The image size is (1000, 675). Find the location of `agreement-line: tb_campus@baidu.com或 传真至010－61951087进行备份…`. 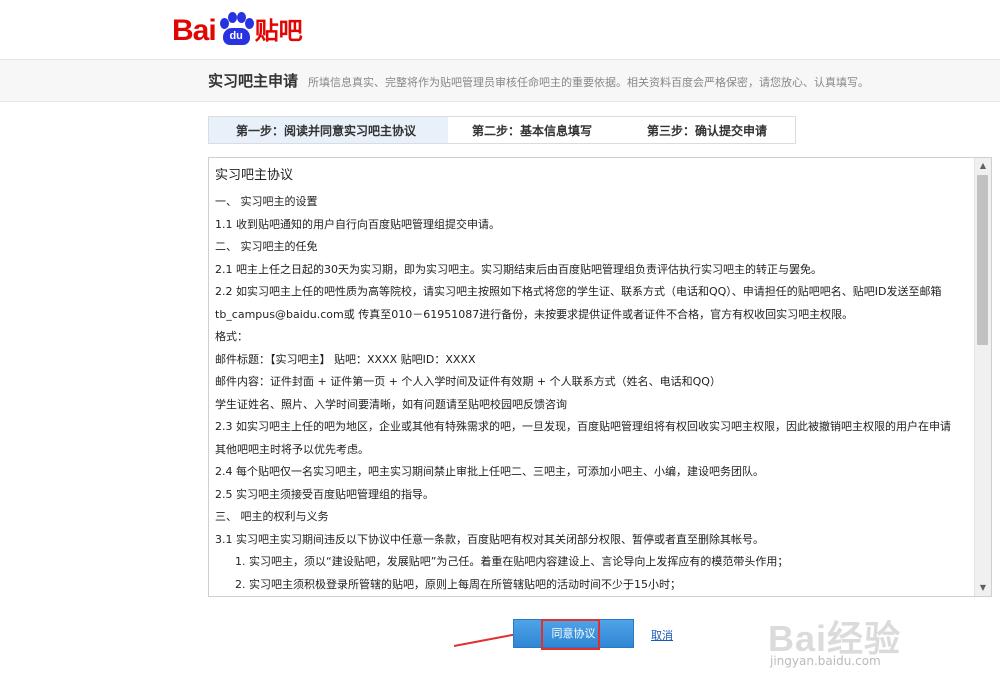

agreement-line: tb_campus@baidu.com或 传真至010－61951087进行备份… is located at coordinates (534, 314).